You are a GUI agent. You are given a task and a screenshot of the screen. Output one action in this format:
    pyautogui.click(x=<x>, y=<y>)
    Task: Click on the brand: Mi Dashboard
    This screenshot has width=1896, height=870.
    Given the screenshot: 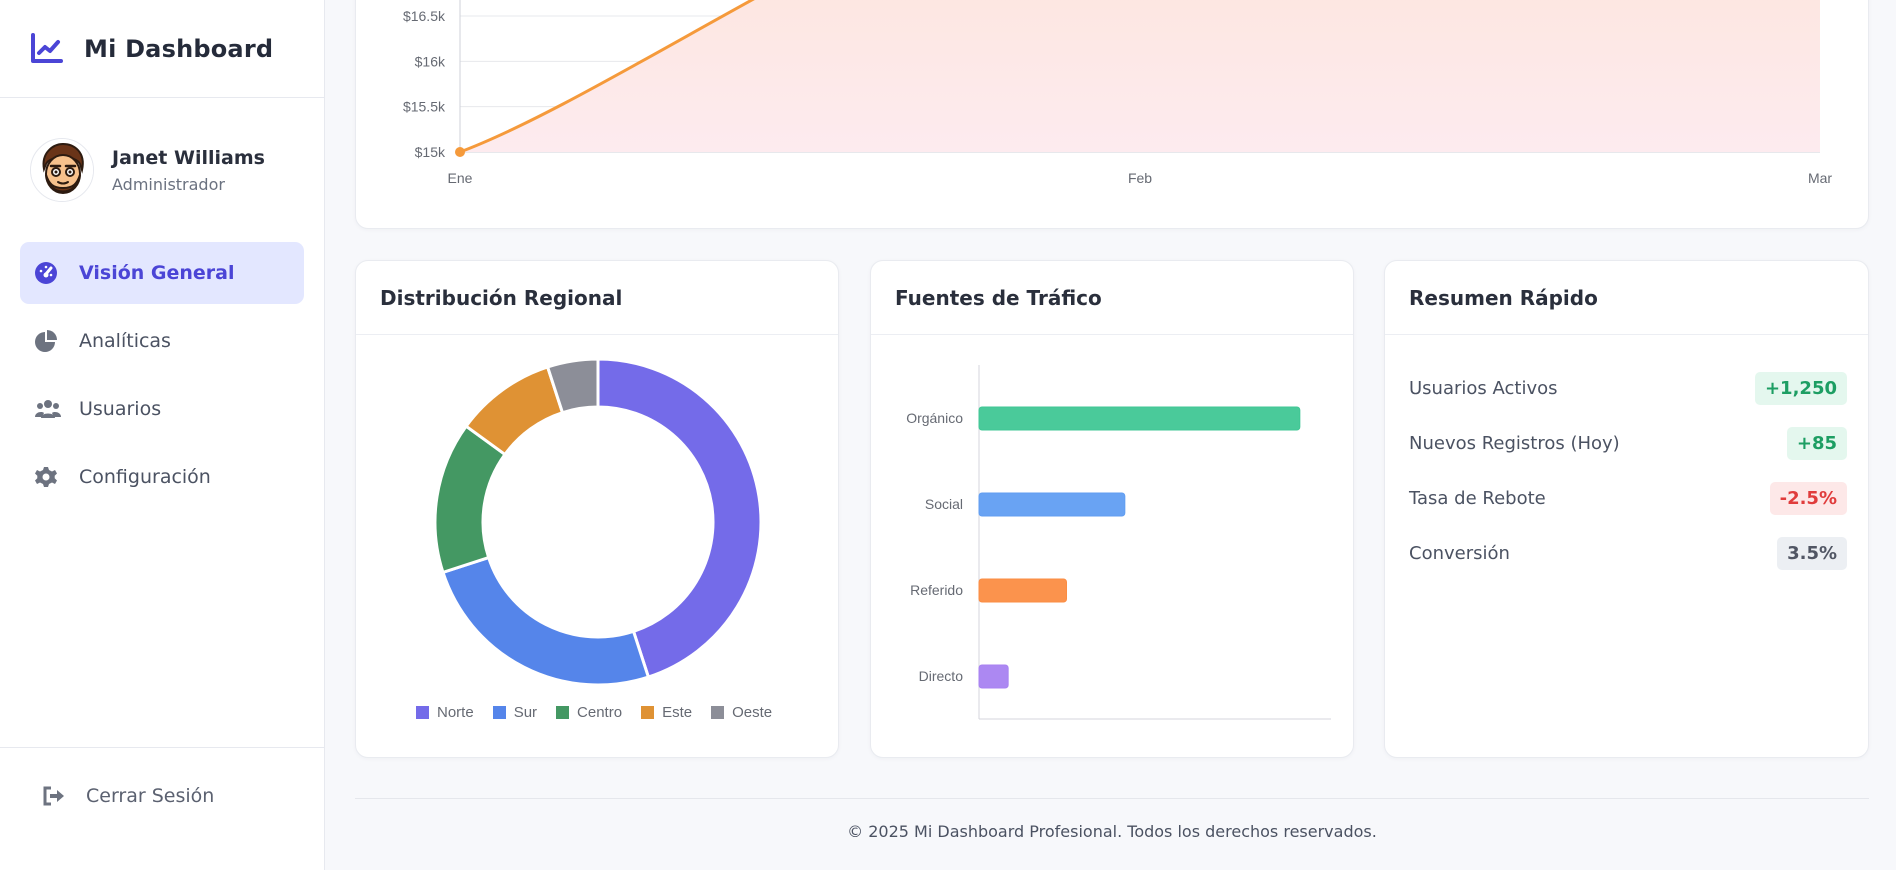 What is the action you would take?
    pyautogui.click(x=162, y=49)
    